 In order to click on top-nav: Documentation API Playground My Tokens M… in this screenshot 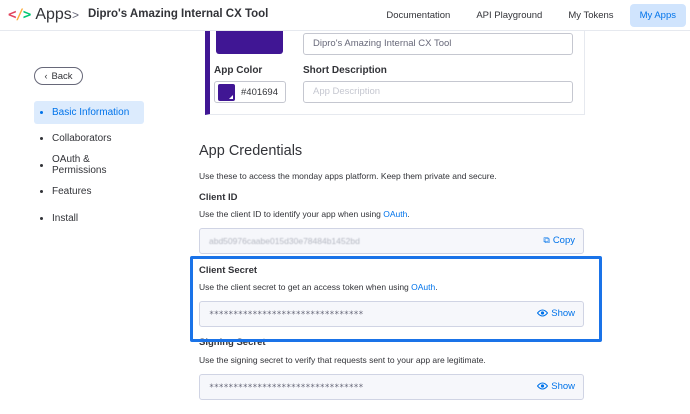, I will do `click(528, 15)`.